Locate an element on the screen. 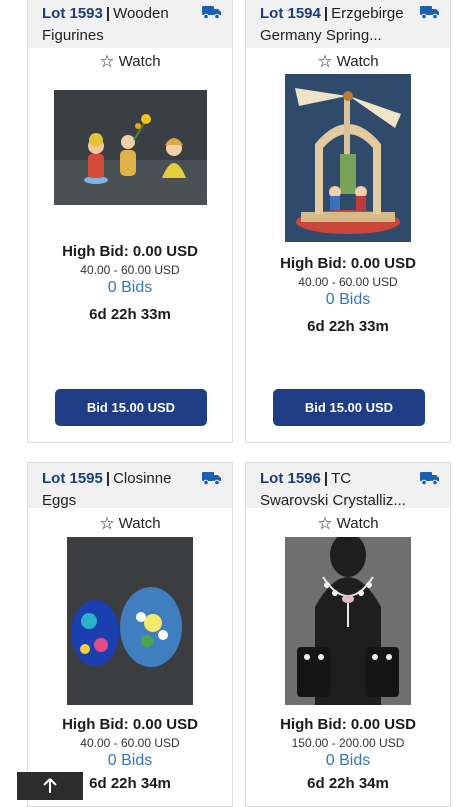 This screenshot has width=470, height=807. lot-number-link: Lot 1596 is located at coordinates (290, 478).